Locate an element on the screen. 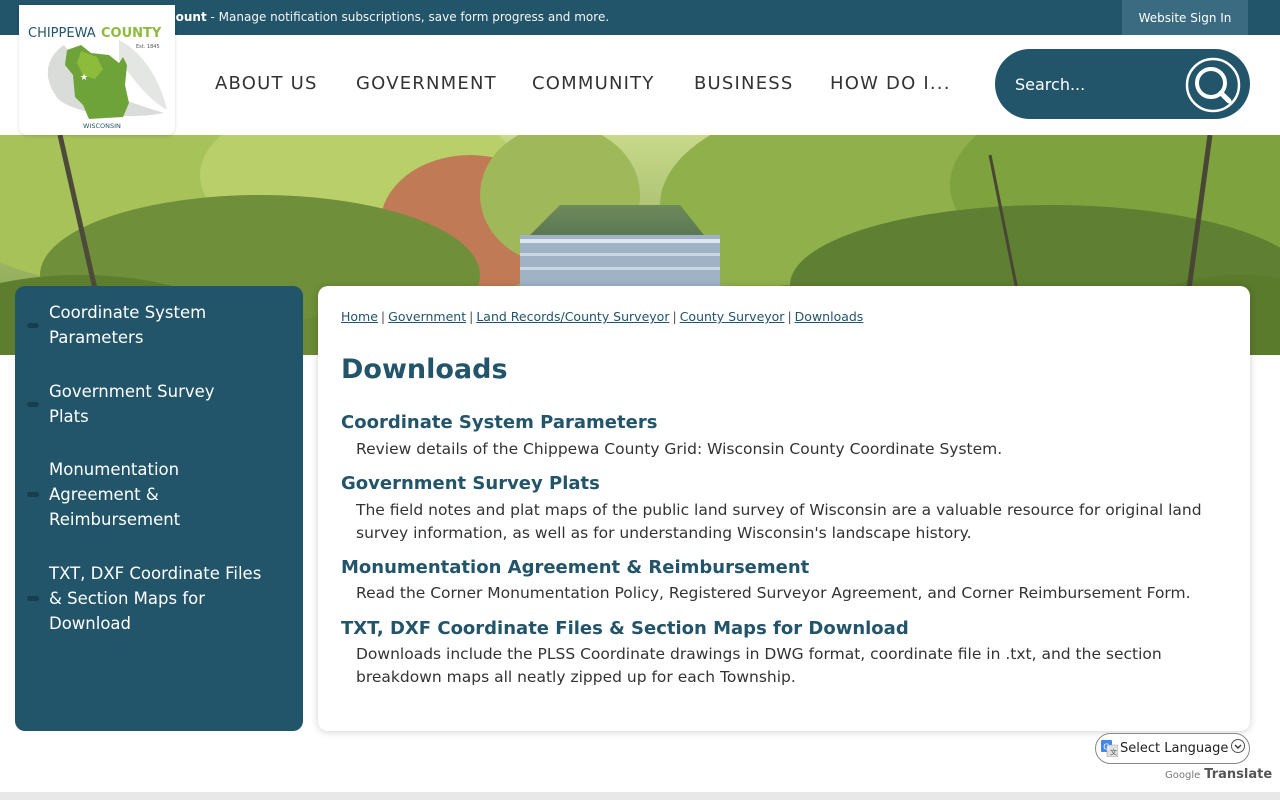  logo-text-chippewa: CHIPPEWA is located at coordinates (62, 33).